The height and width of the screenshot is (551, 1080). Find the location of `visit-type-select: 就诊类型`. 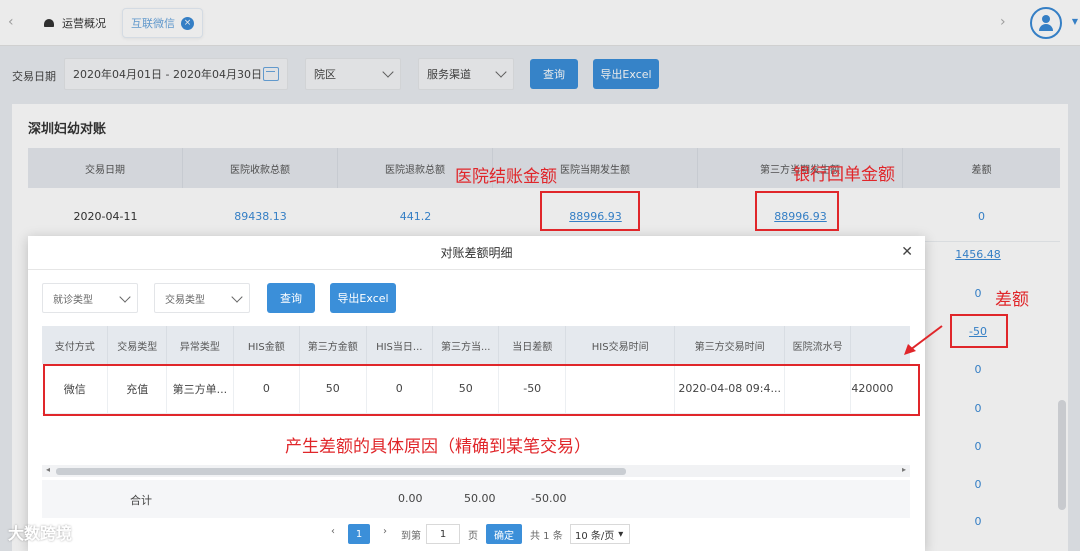

visit-type-select: 就诊类型 is located at coordinates (90, 298).